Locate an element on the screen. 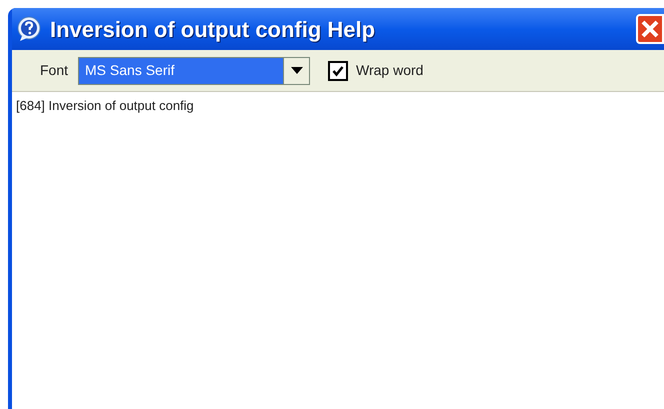 This screenshot has width=664, height=409. font-value: MS Sans Serif is located at coordinates (130, 70).